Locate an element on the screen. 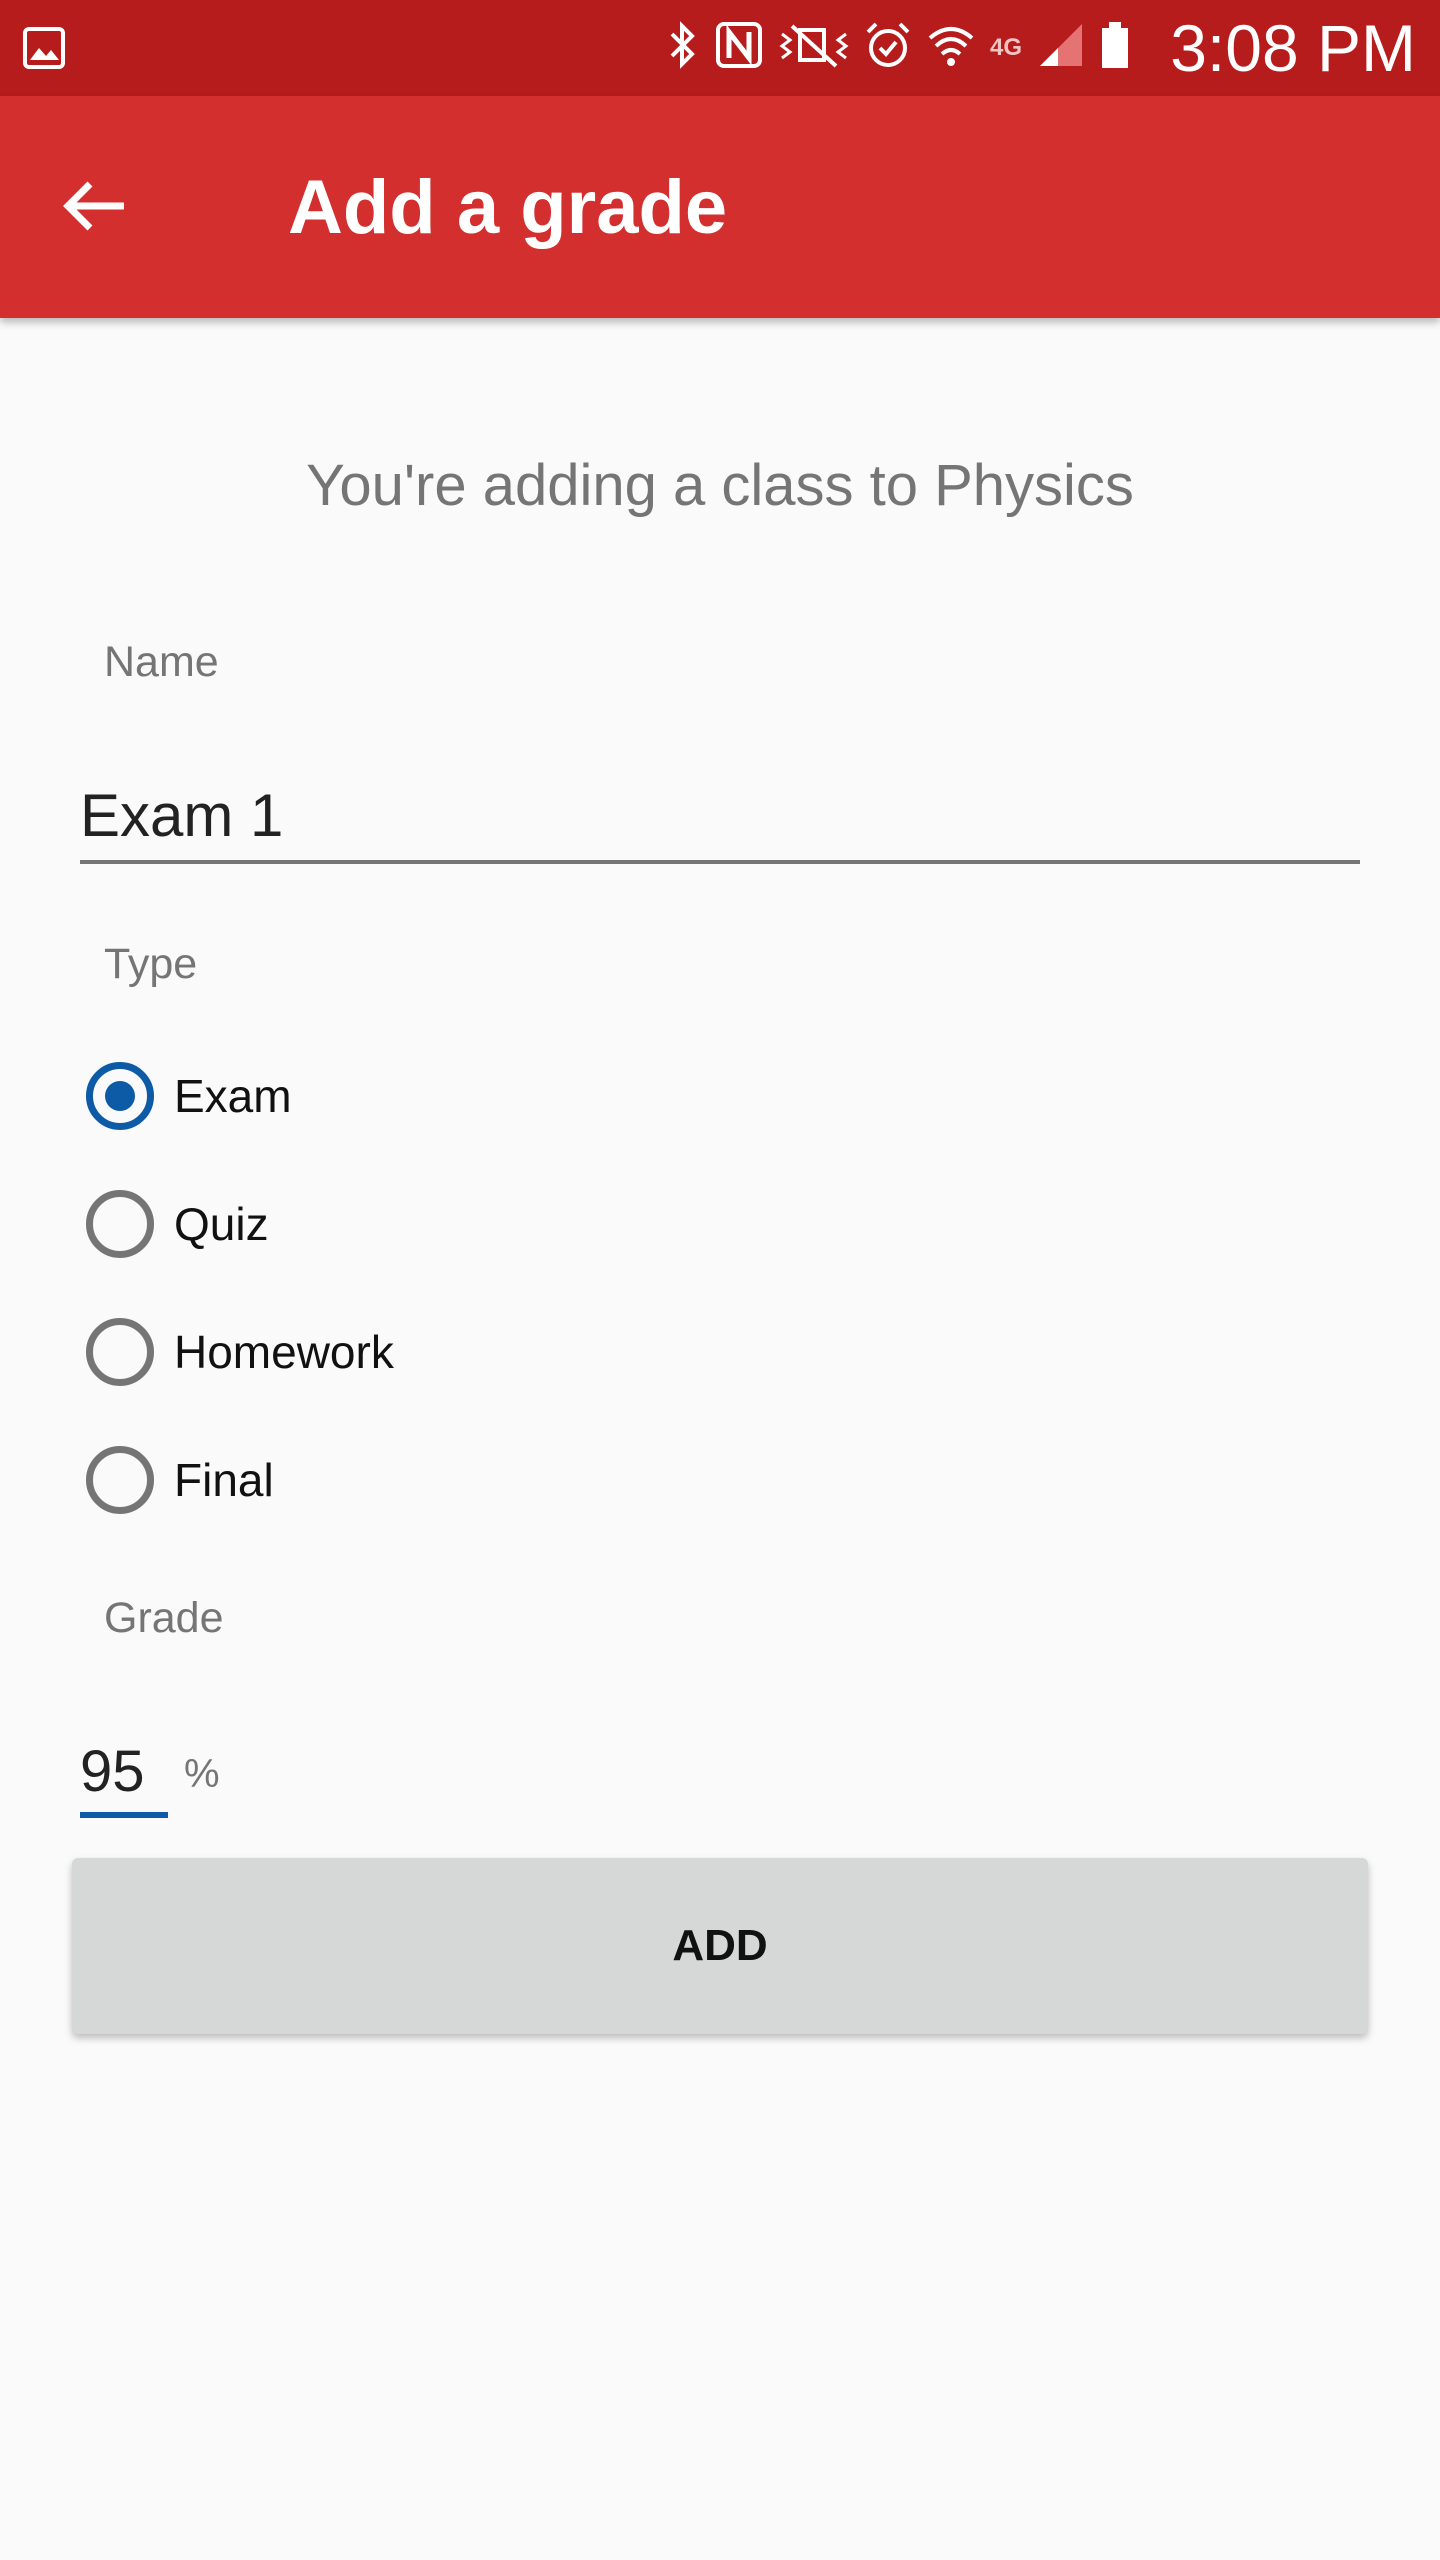 The width and height of the screenshot is (1440, 2560). gallery-icon is located at coordinates (44, 50).